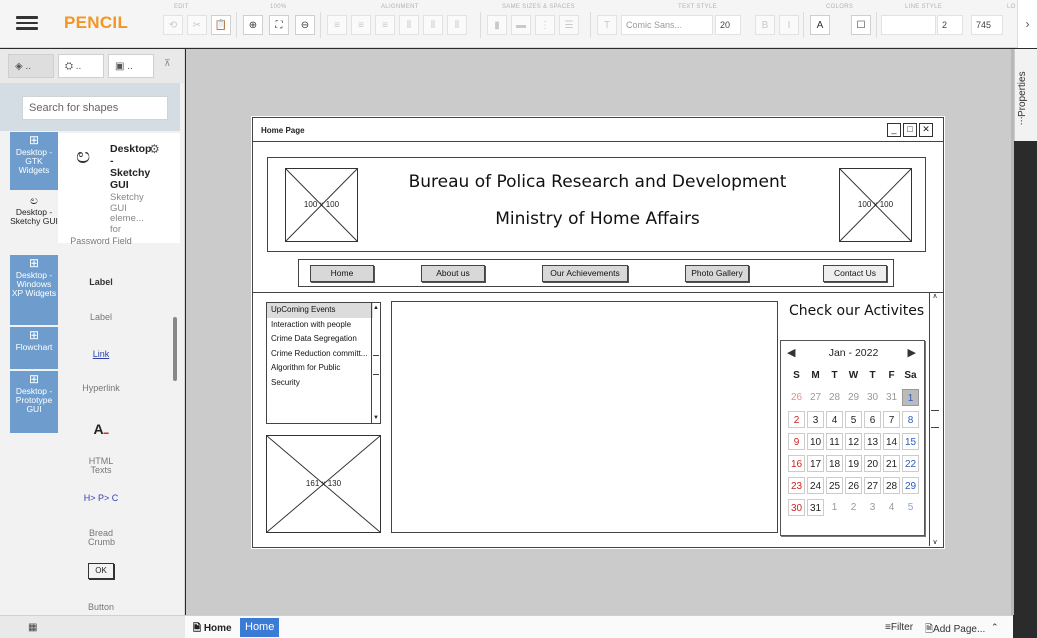  I want to click on scroll-down-icon: ▼, so click(376, 418).